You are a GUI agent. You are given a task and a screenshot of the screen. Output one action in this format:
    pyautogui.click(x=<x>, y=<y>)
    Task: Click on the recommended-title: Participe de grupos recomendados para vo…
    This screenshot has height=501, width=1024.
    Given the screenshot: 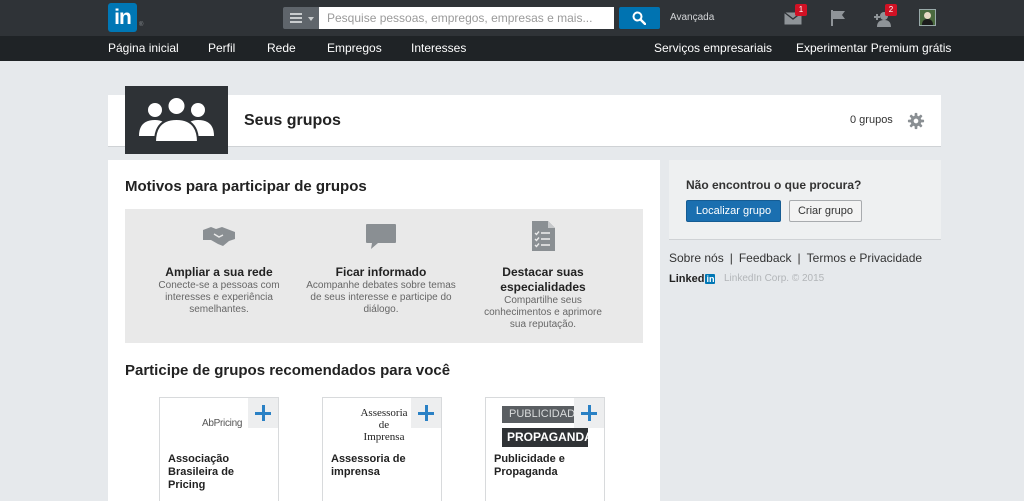 What is the action you would take?
    pyautogui.click(x=288, y=370)
    